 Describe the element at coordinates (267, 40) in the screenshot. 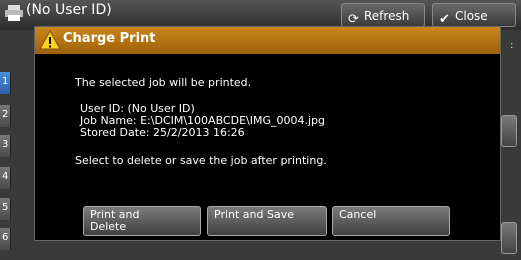

I see `dialog-titlebar: Charge Print` at that location.